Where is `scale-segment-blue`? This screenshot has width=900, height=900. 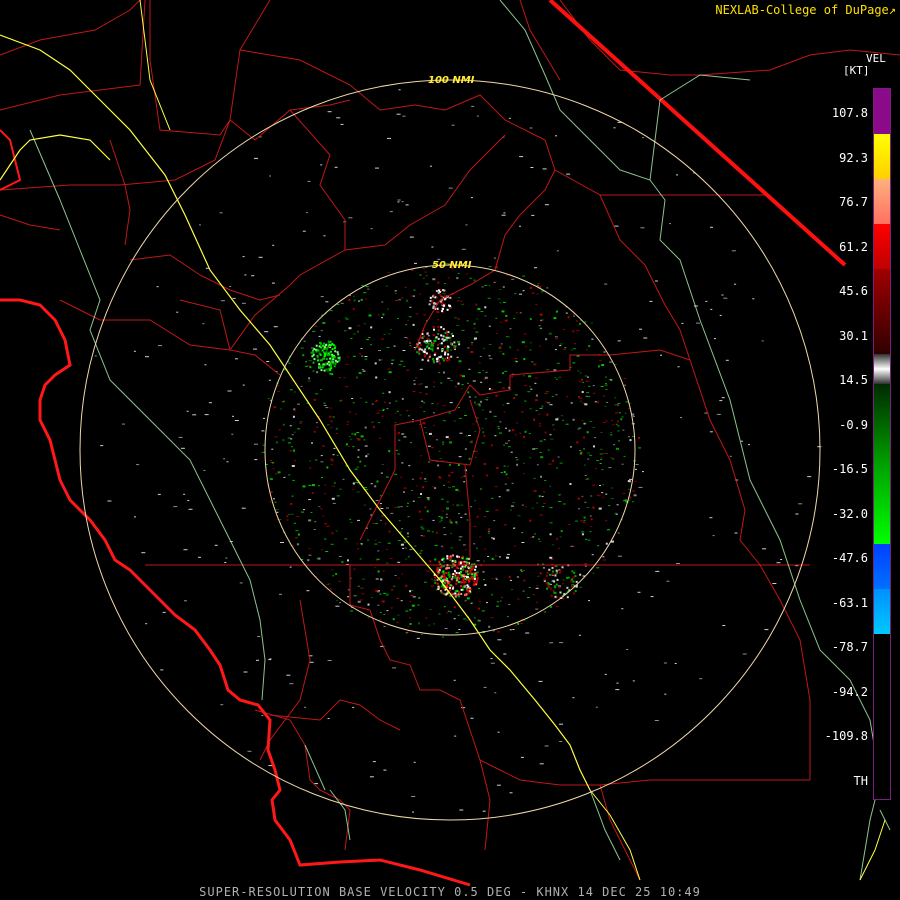 scale-segment-blue is located at coordinates (882, 566).